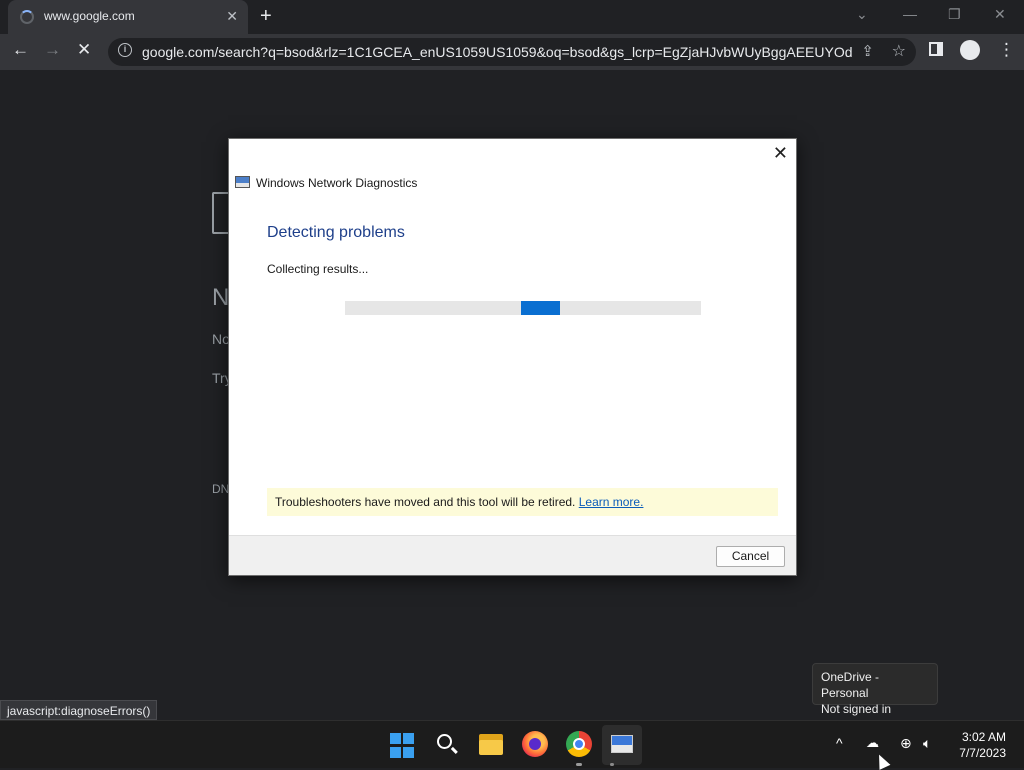 Image resolution: width=1024 pixels, height=770 pixels. What do you see at coordinates (906, 743) in the screenshot?
I see `network-globe-icon: ⊕` at bounding box center [906, 743].